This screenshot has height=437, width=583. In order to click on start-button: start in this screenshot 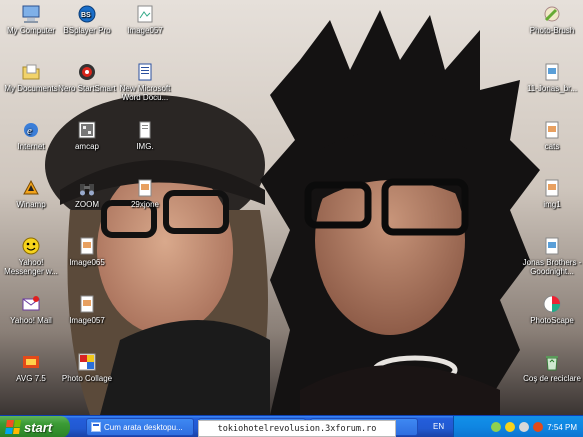, I will do `click(35, 426)`.